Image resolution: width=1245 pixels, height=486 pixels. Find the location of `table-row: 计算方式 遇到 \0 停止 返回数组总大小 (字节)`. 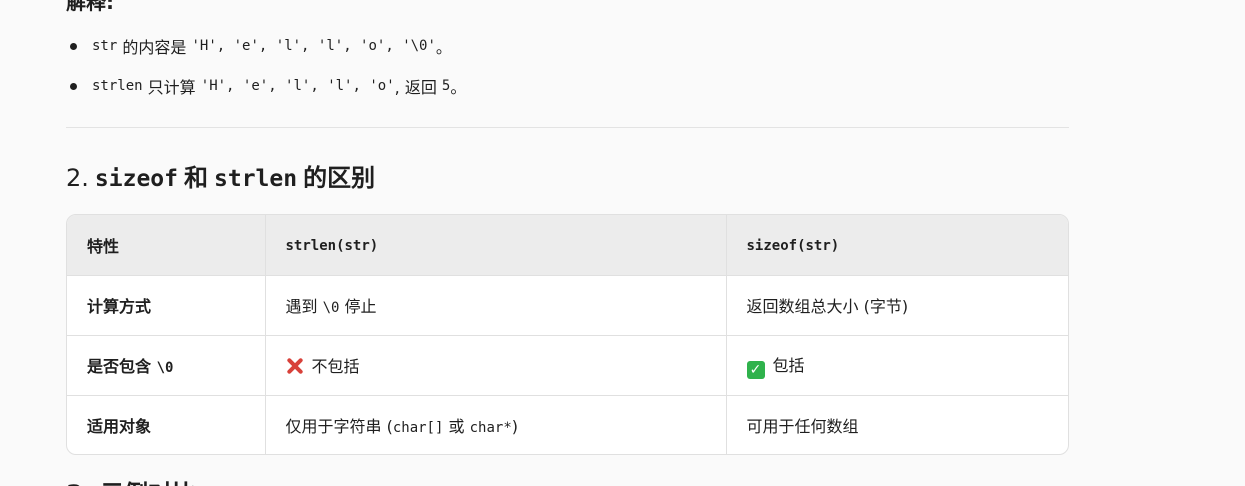

table-row: 计算方式 遇到 \0 停止 返回数组总大小 (字节) is located at coordinates (567, 305).